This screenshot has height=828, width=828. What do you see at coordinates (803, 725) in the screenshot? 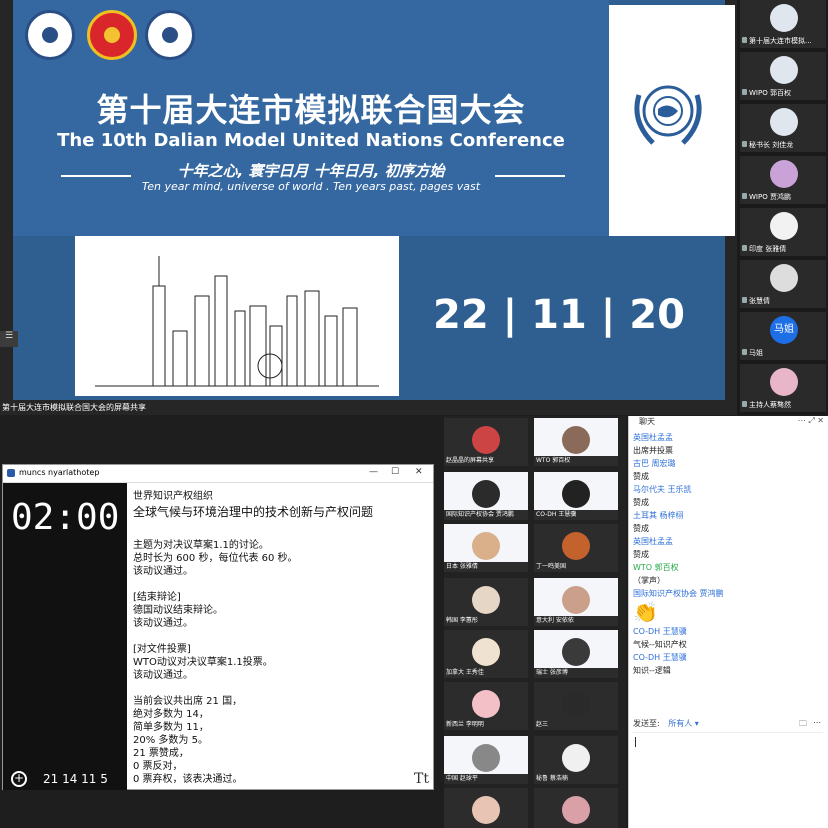
I see `file-icon: 🗀` at bounding box center [803, 725].